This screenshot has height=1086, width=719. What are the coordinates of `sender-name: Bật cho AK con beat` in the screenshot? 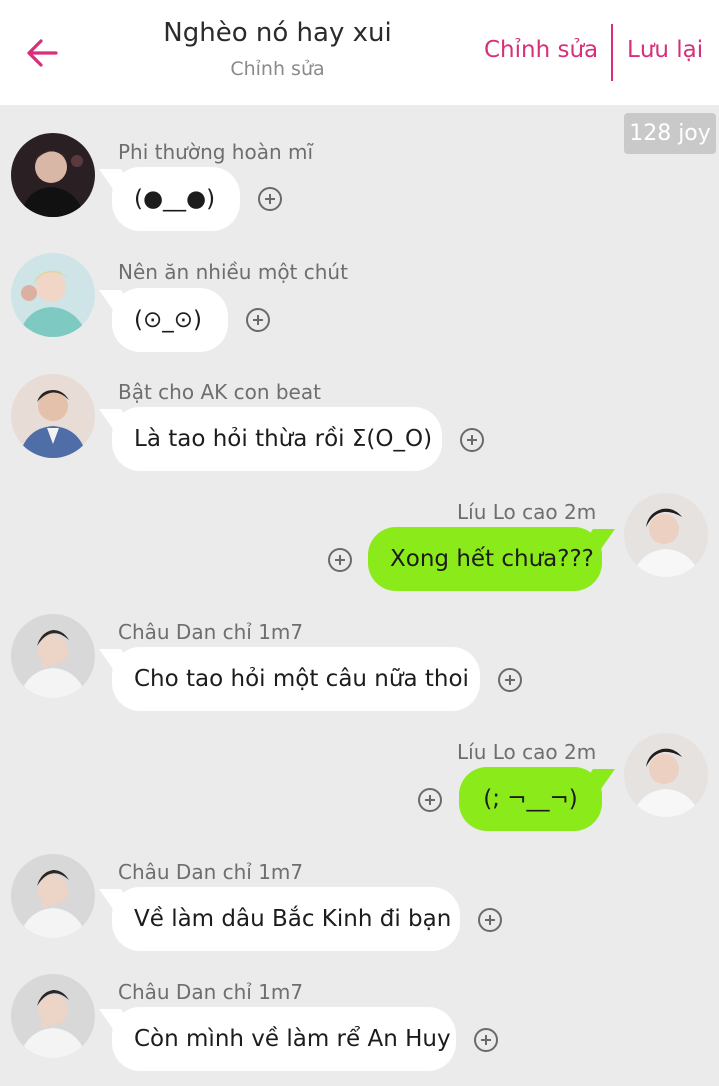 It's located at (219, 392).